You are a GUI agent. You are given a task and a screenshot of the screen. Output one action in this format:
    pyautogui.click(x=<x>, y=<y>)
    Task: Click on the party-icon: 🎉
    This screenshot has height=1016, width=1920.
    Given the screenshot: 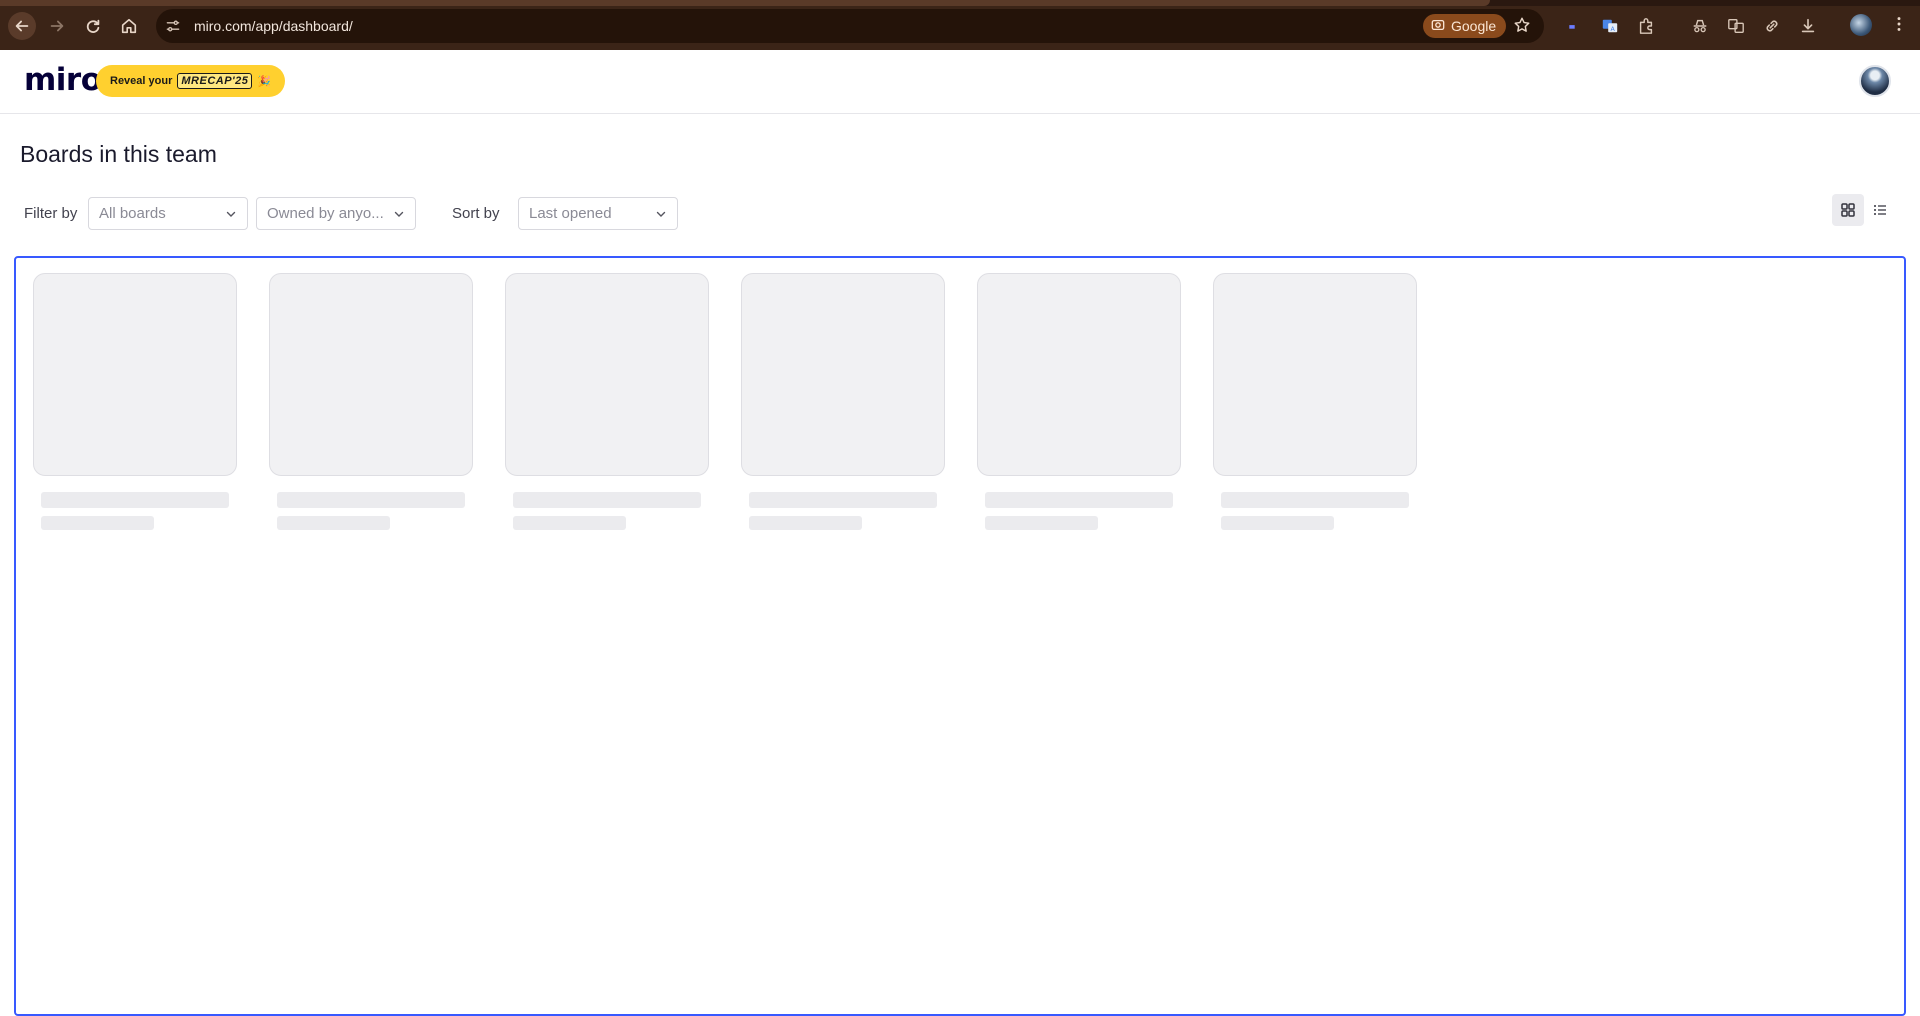 What is the action you would take?
    pyautogui.click(x=264, y=81)
    